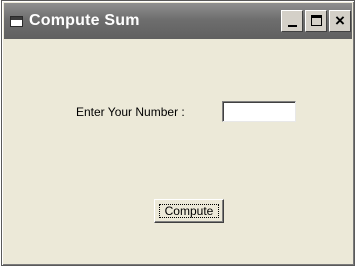  I want to click on compute-button: Compute, so click(189, 211).